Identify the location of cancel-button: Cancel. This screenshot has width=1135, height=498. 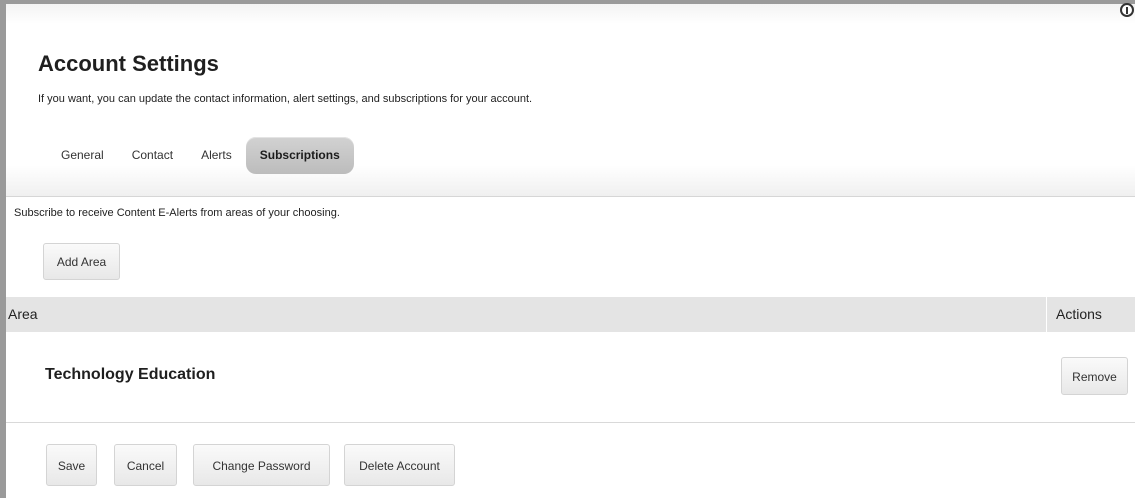
(145, 465).